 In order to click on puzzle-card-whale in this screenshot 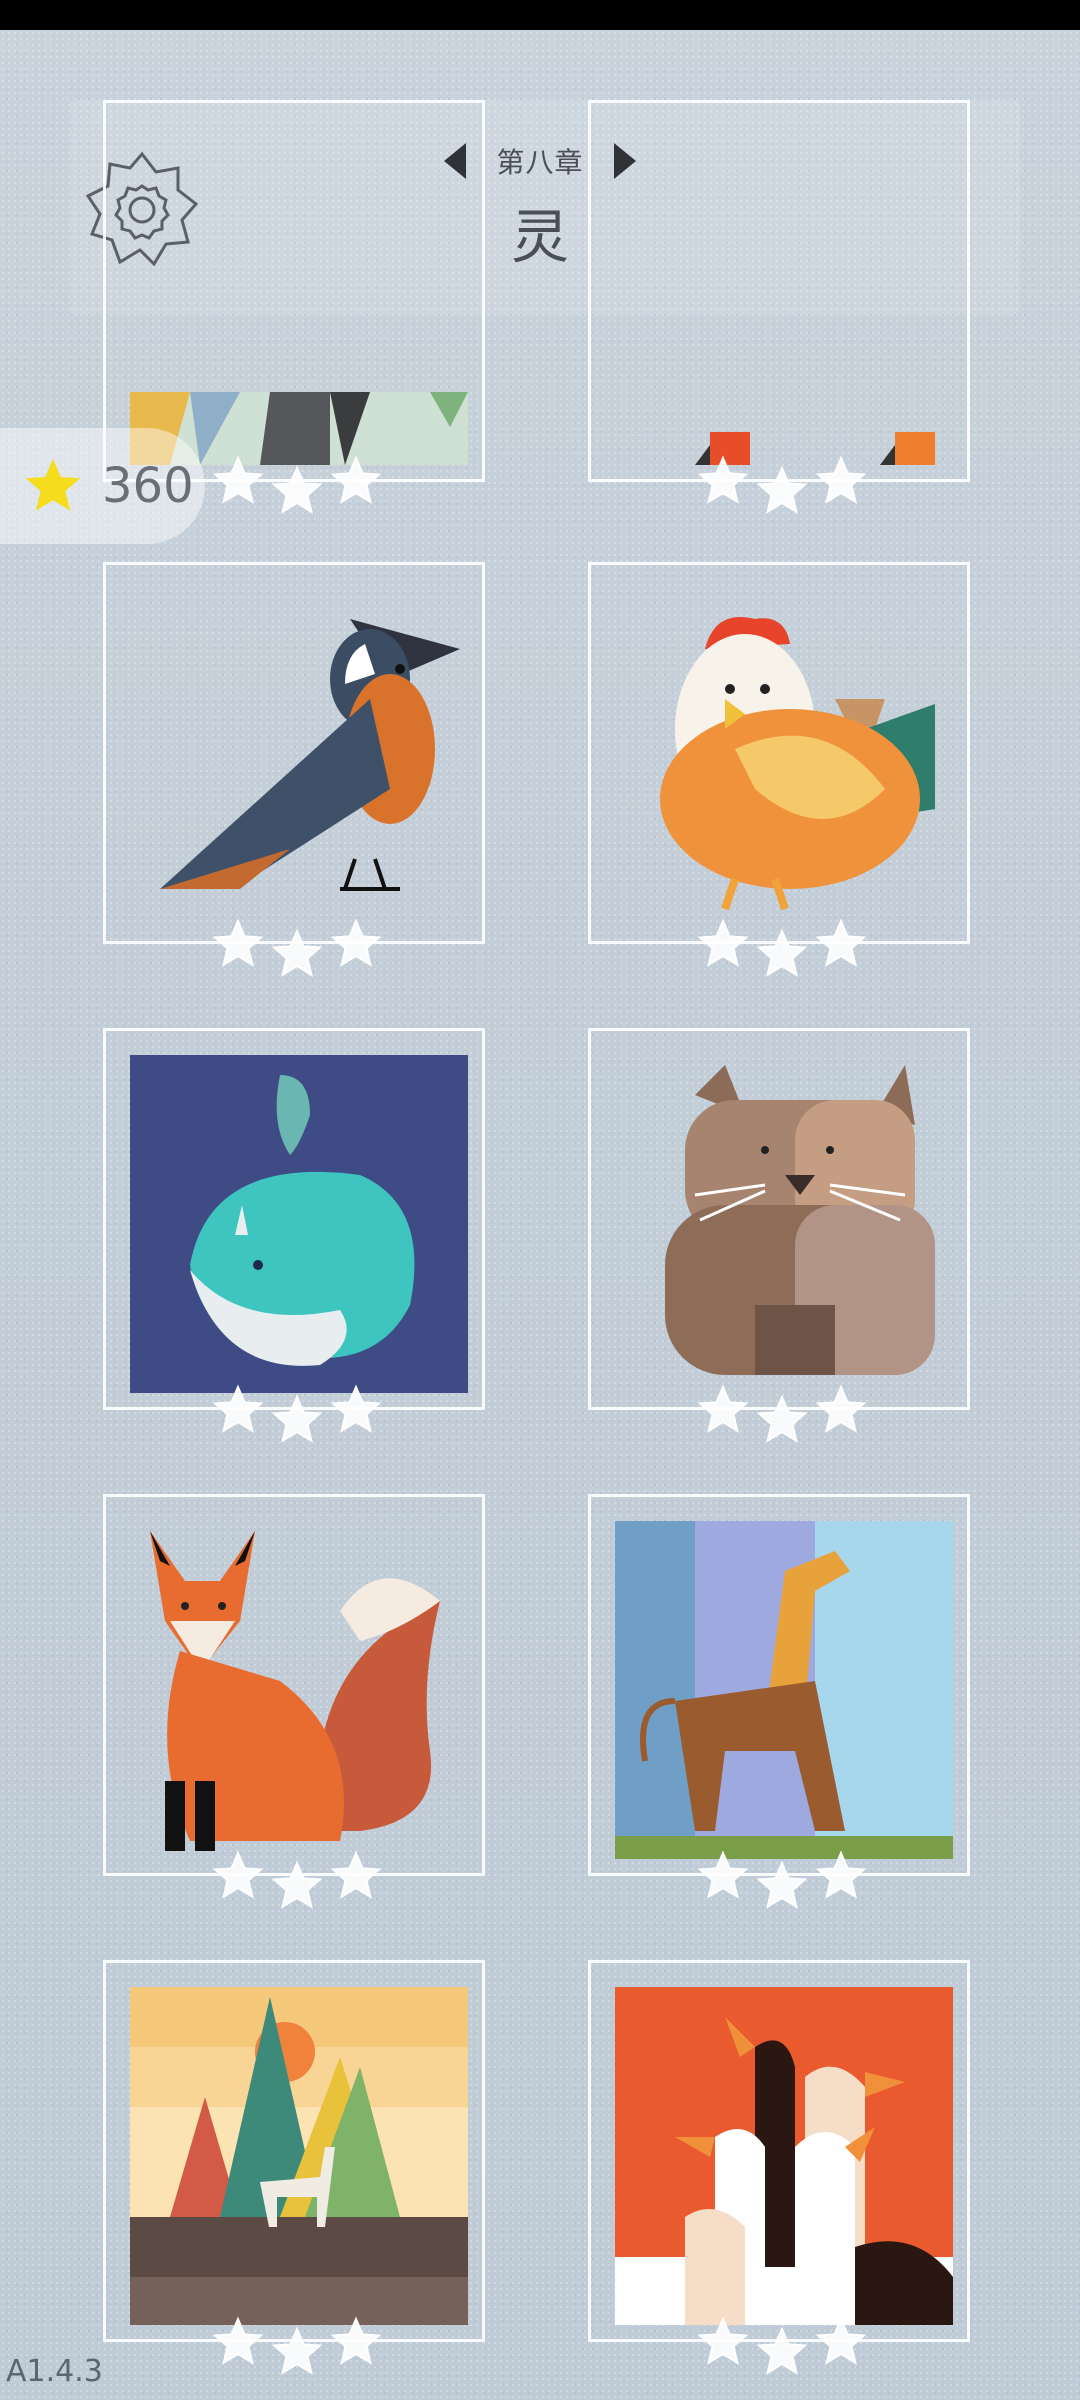, I will do `click(294, 1219)`.